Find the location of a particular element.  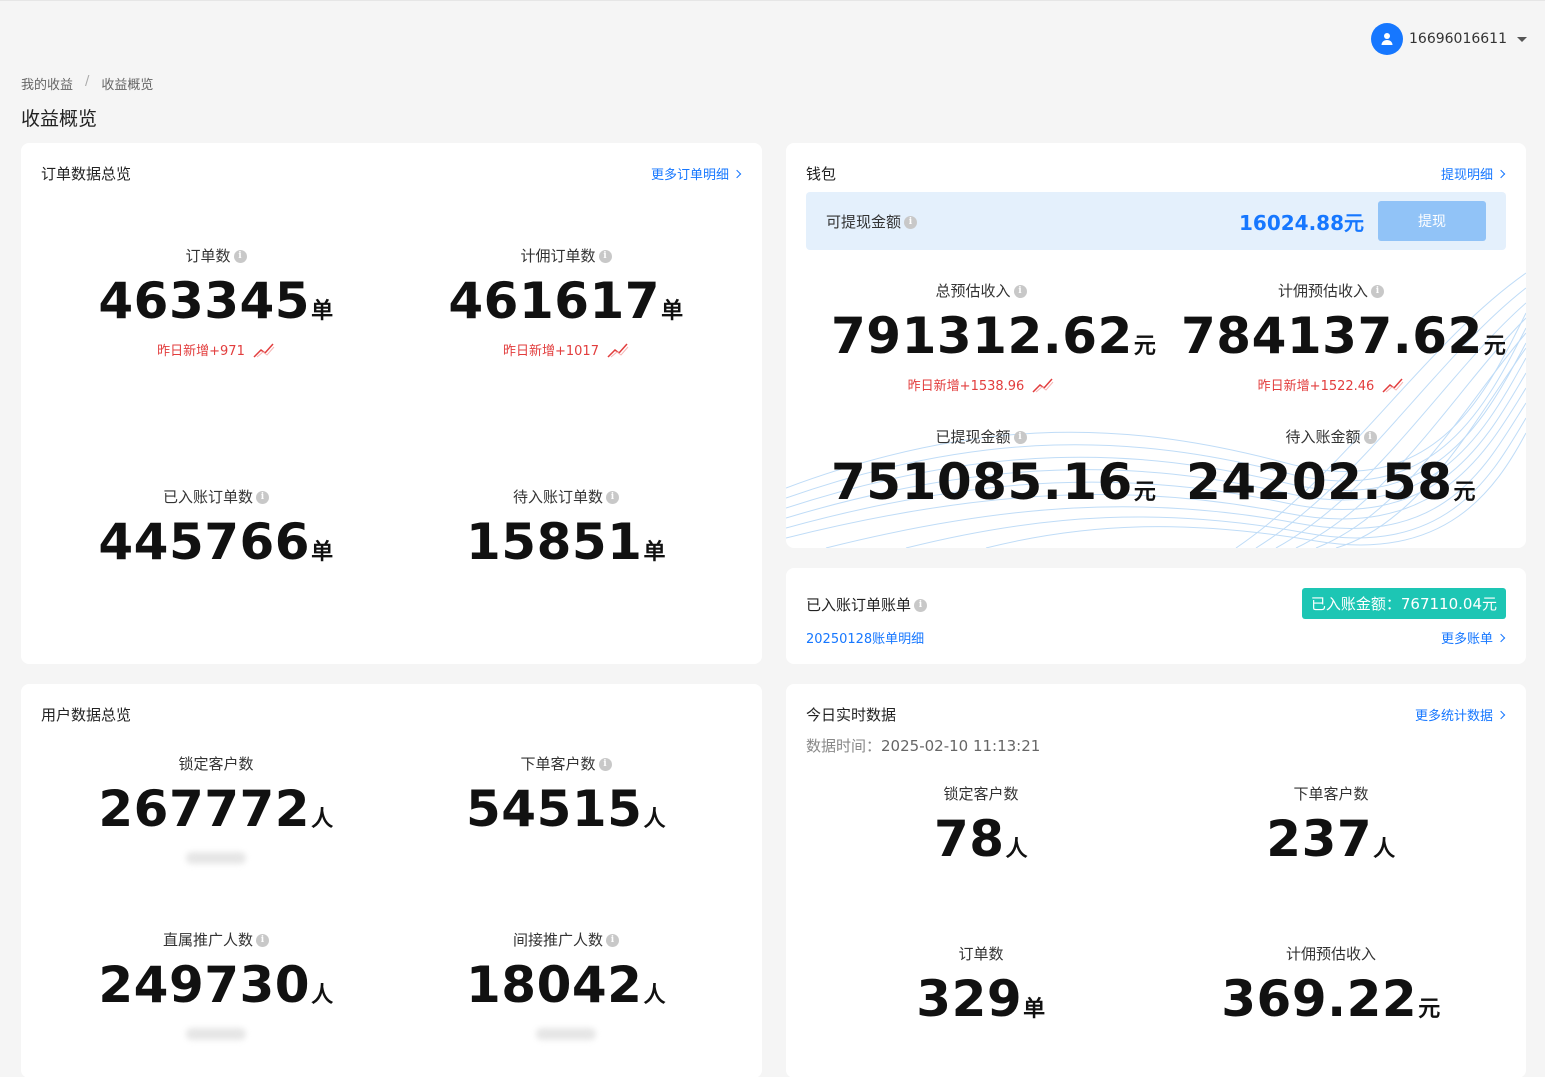

card-title: 订单数据总览 is located at coordinates (86, 174).